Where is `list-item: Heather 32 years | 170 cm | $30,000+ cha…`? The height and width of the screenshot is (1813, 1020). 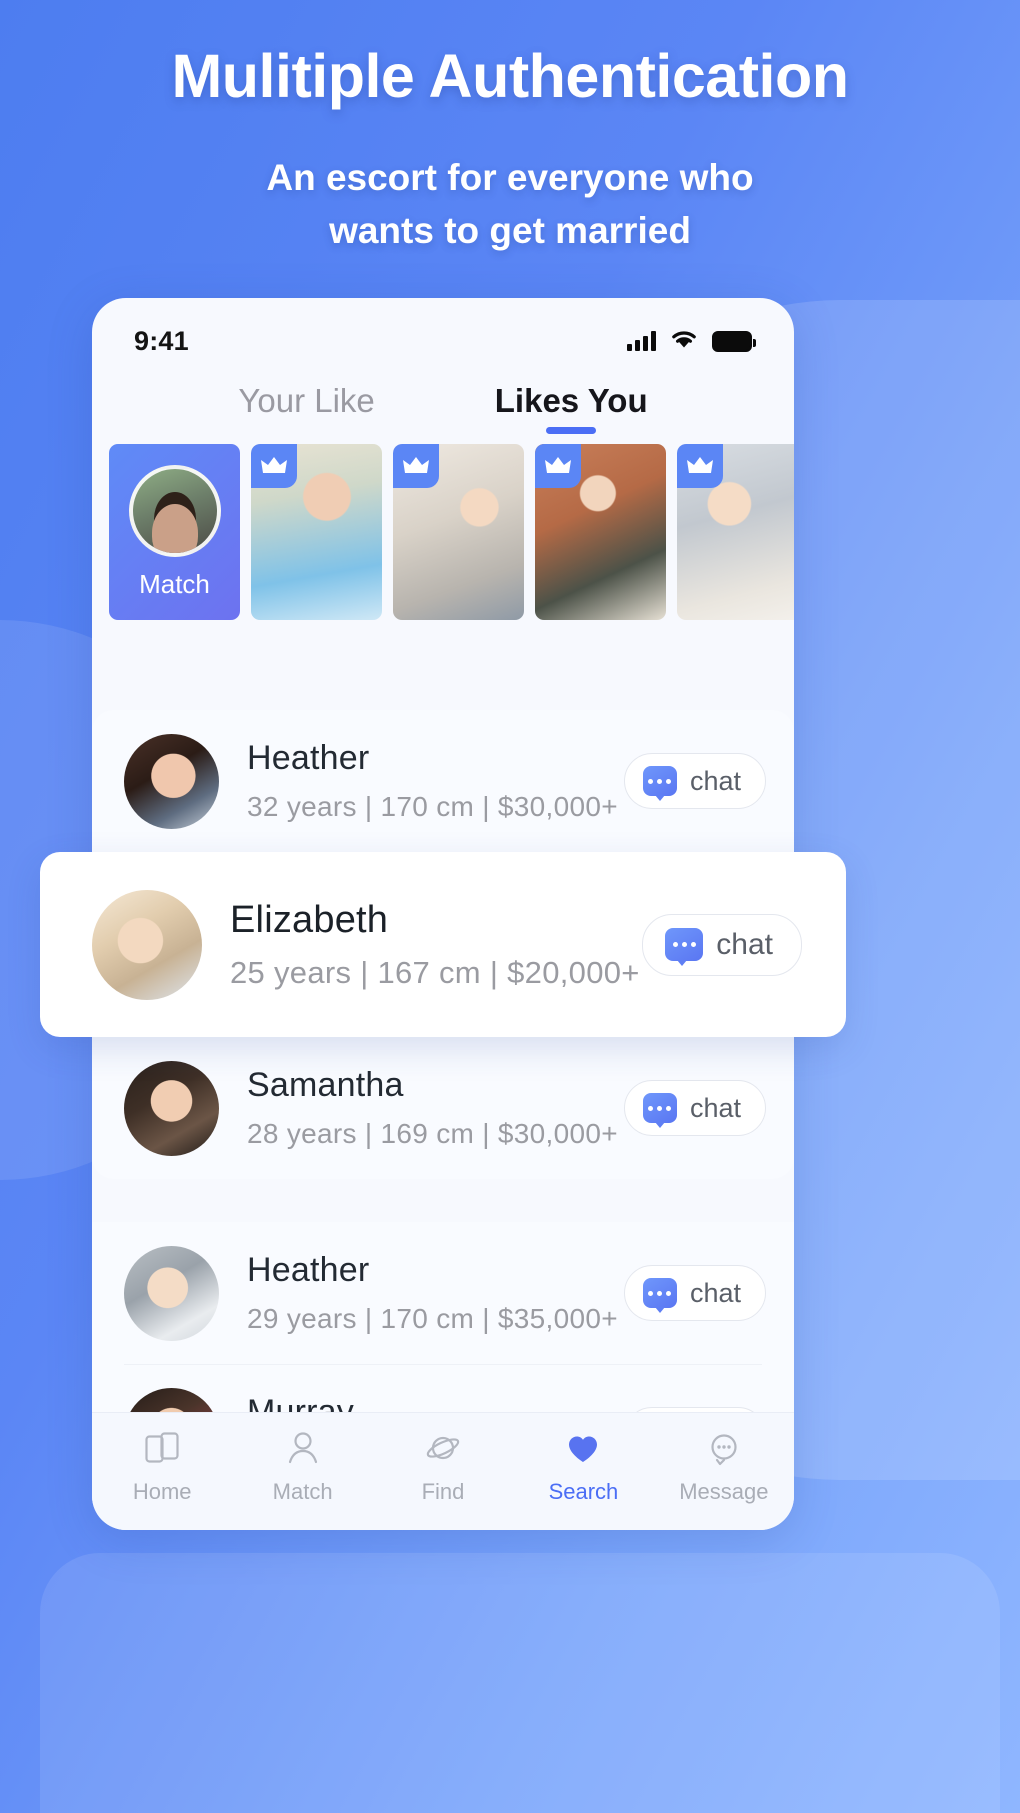 list-item: Heather 32 years | 170 cm | $30,000+ cha… is located at coordinates (443, 781).